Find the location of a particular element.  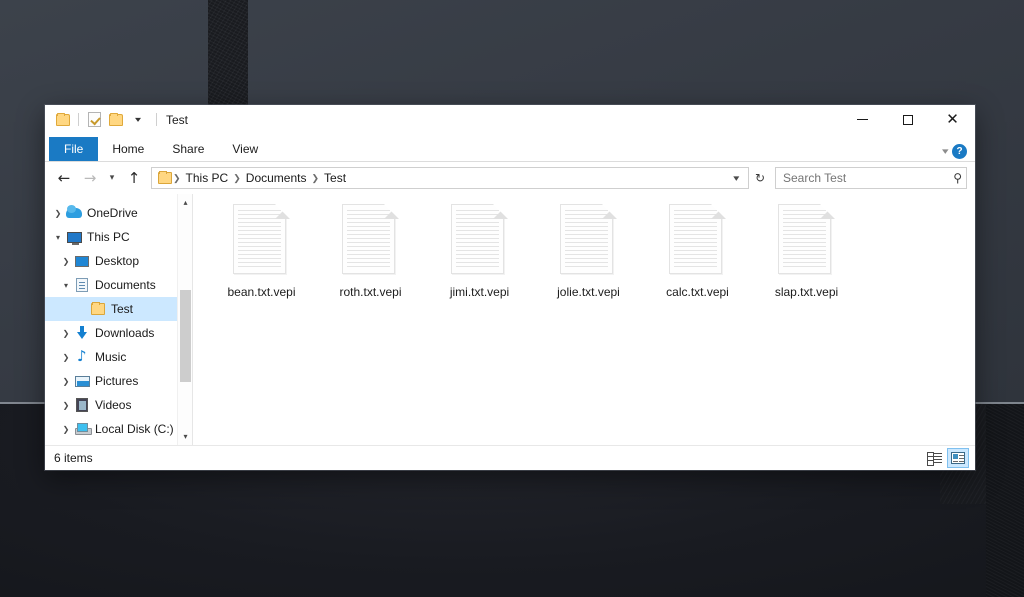

tab-home: Home is located at coordinates (128, 149).